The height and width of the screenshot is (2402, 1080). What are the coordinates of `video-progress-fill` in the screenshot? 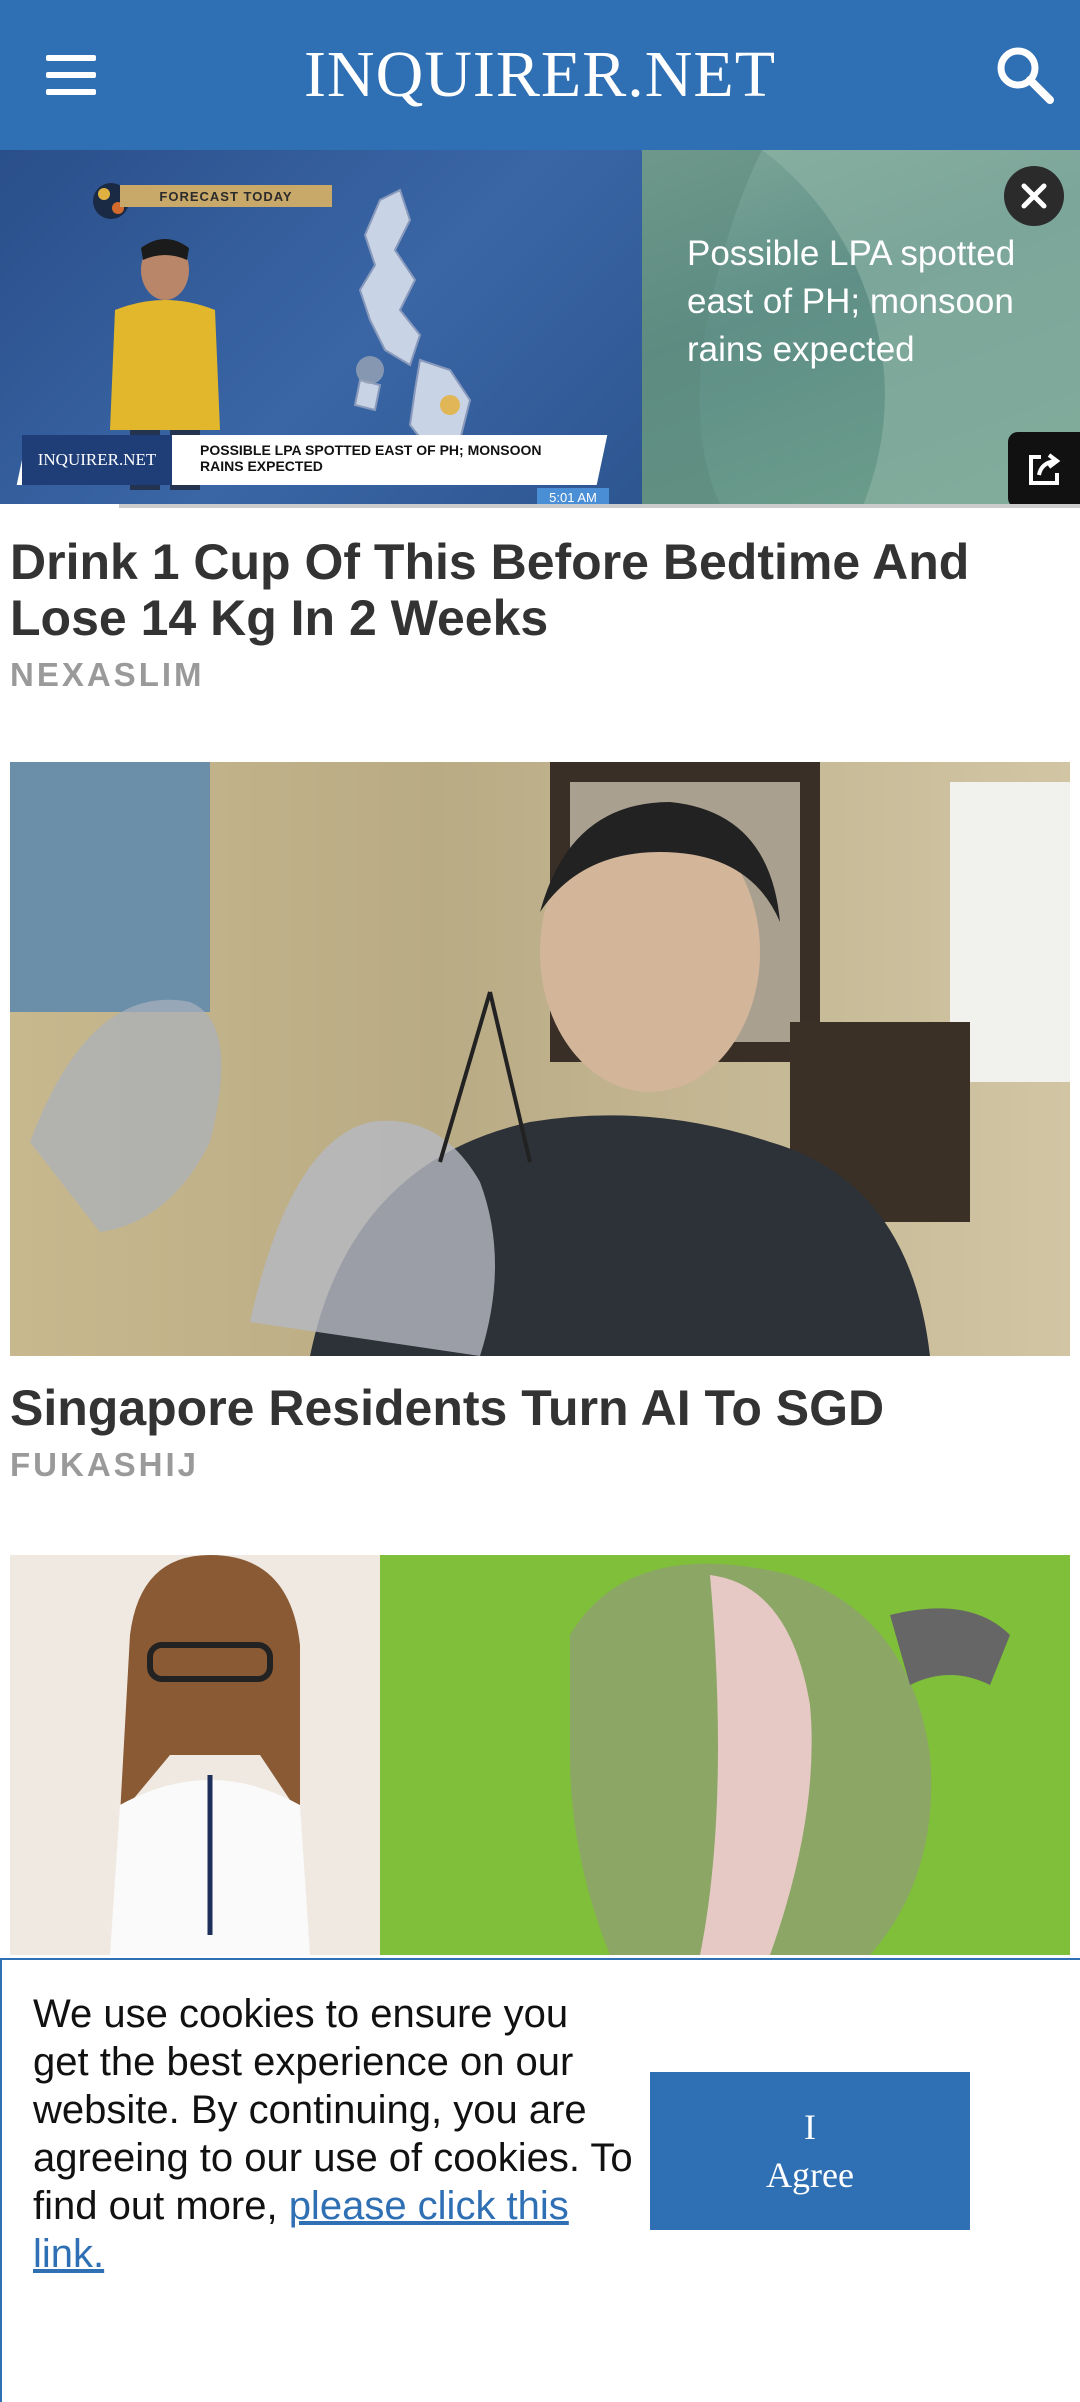 It's located at (59, 506).